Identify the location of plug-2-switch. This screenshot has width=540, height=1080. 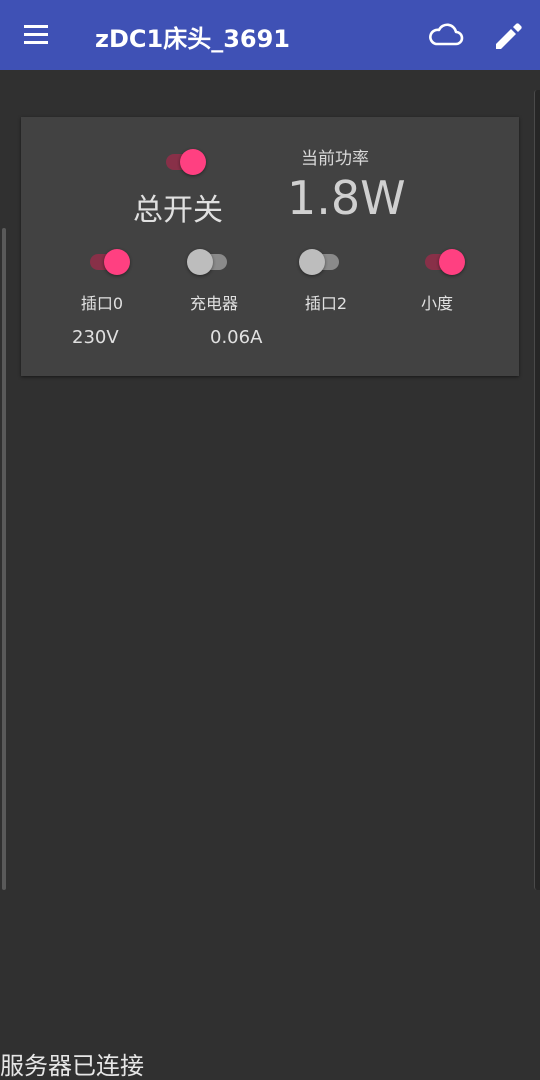
(321, 262).